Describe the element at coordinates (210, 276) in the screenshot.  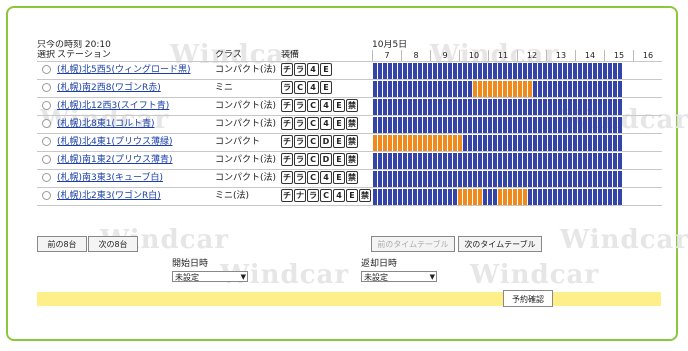
I see `start-datetime-select: 未設定 ▼` at that location.